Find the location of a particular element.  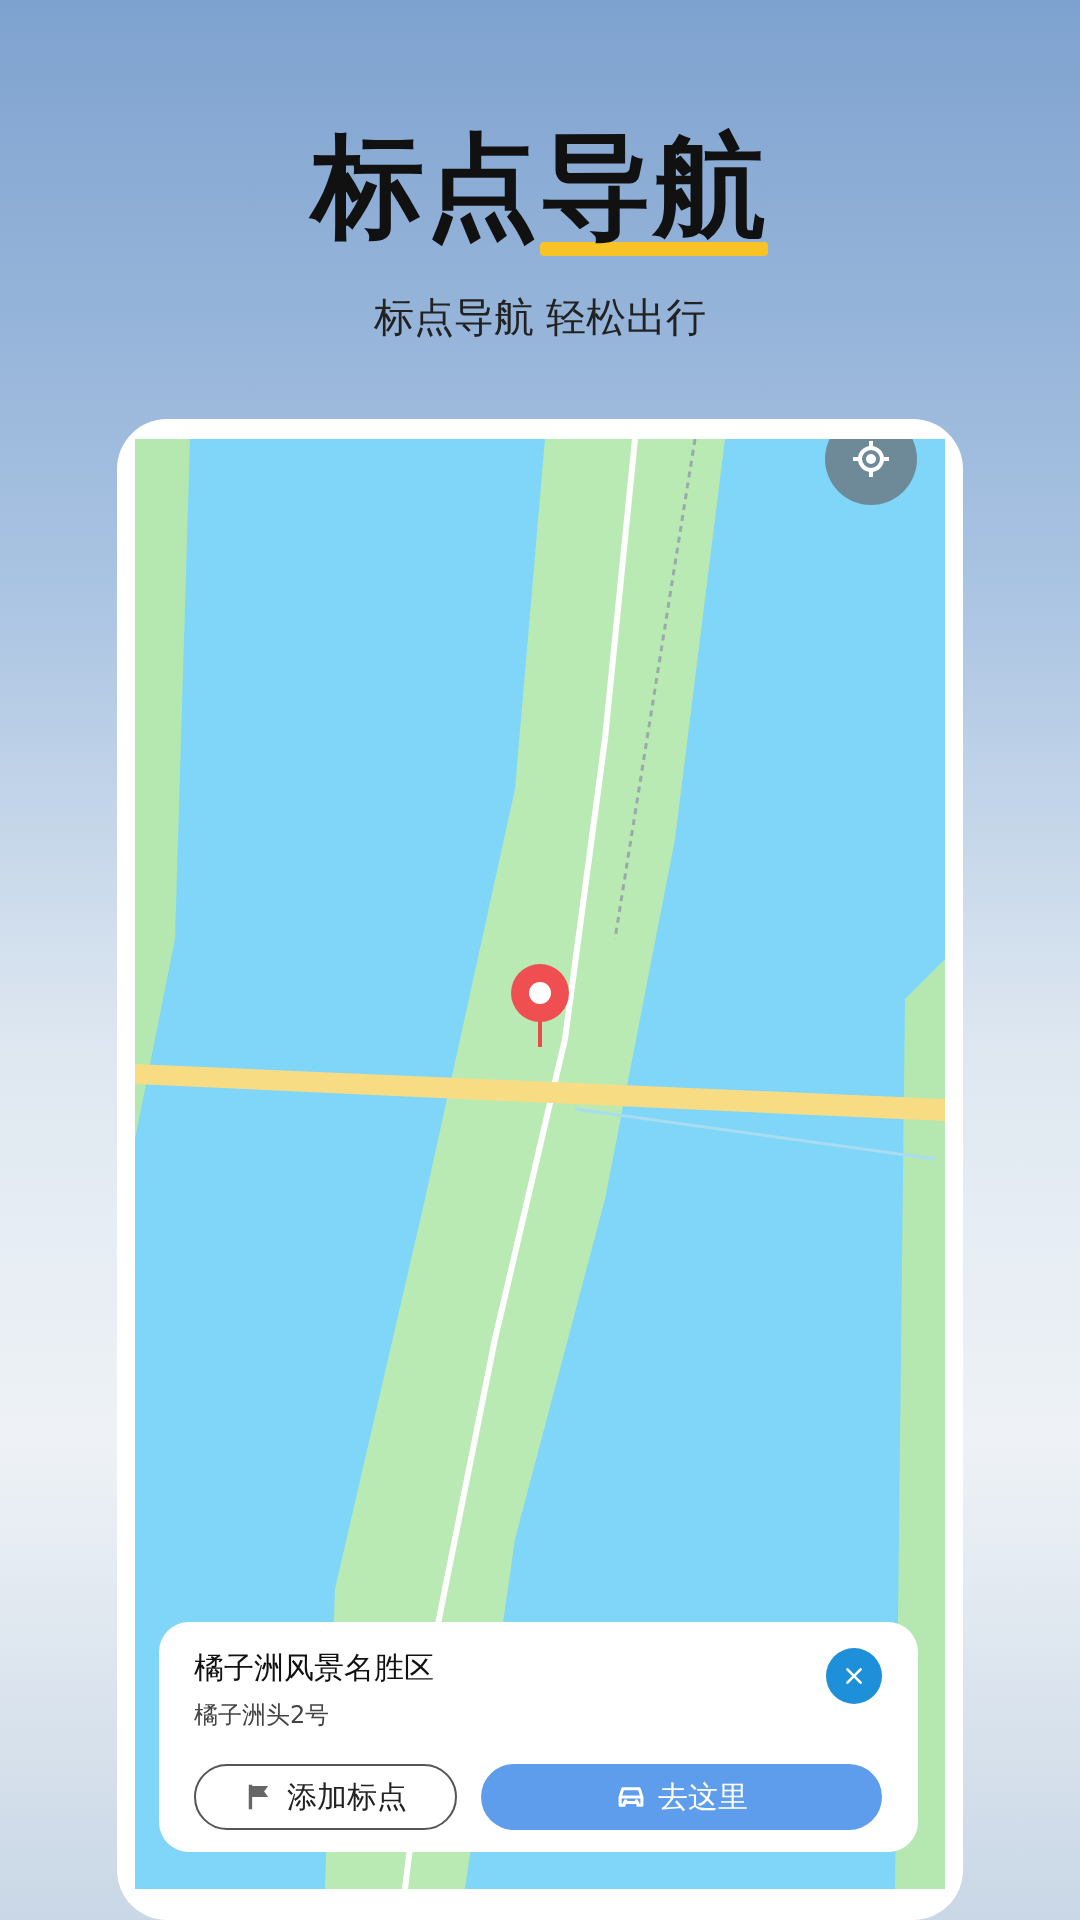

page-subtitle: 标点导航 轻松出行 is located at coordinates (540, 317).